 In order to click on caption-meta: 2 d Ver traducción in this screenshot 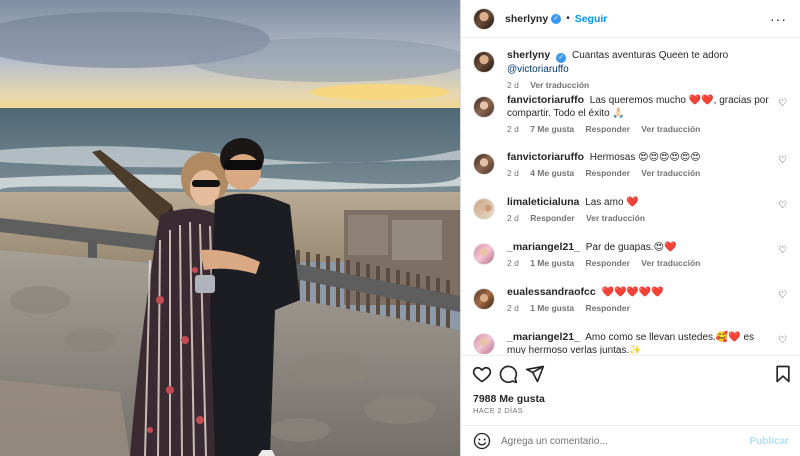, I will do `click(639, 85)`.